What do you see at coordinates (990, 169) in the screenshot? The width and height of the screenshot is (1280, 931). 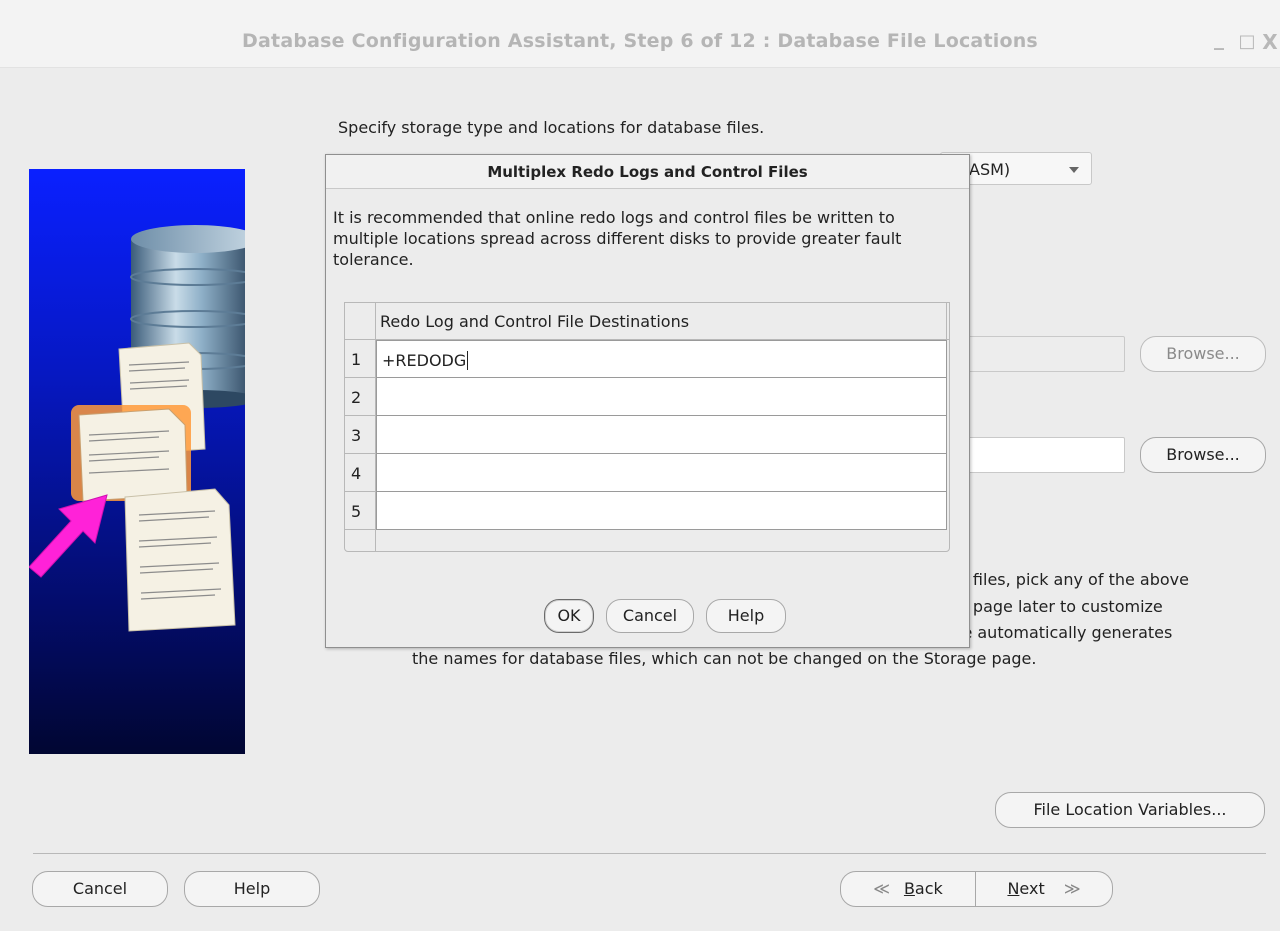 I see `storage-type-value: ASM)` at bounding box center [990, 169].